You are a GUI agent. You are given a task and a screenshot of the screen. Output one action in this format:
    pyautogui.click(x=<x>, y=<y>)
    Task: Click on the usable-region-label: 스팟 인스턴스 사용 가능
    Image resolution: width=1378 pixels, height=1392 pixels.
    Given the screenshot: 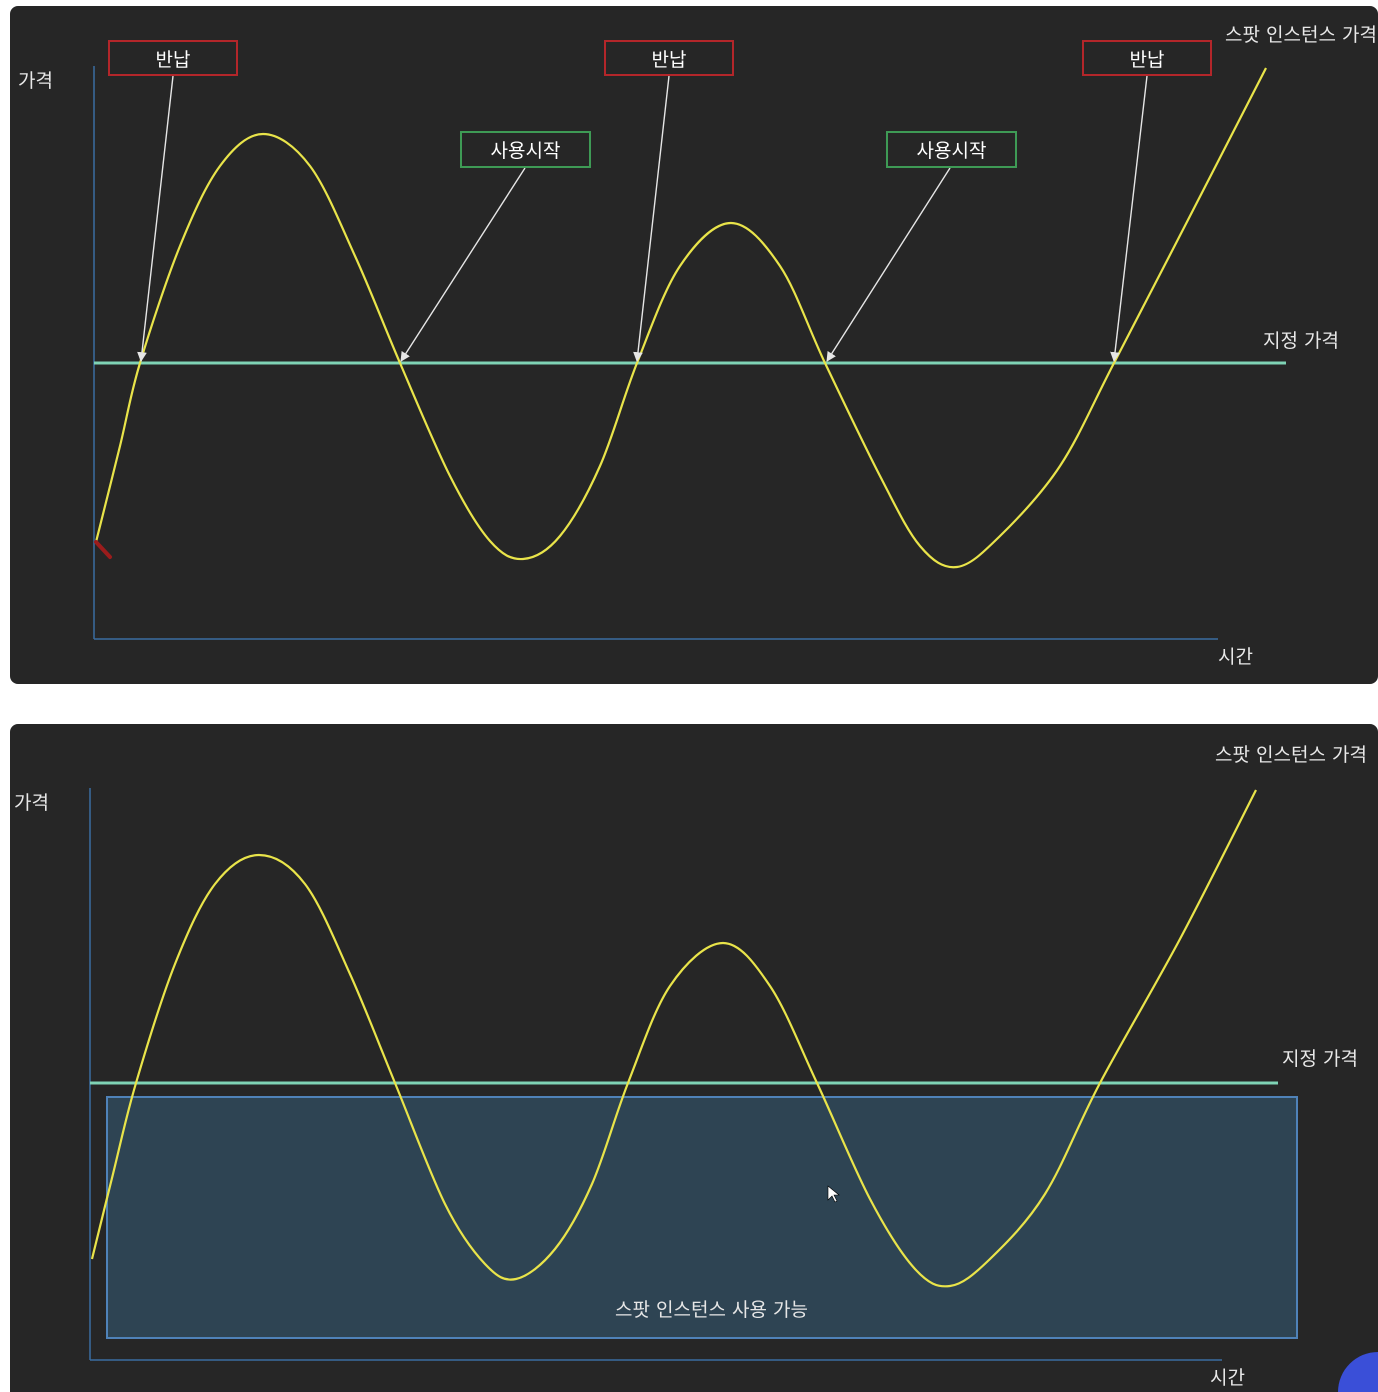 What is the action you would take?
    pyautogui.click(x=711, y=1310)
    